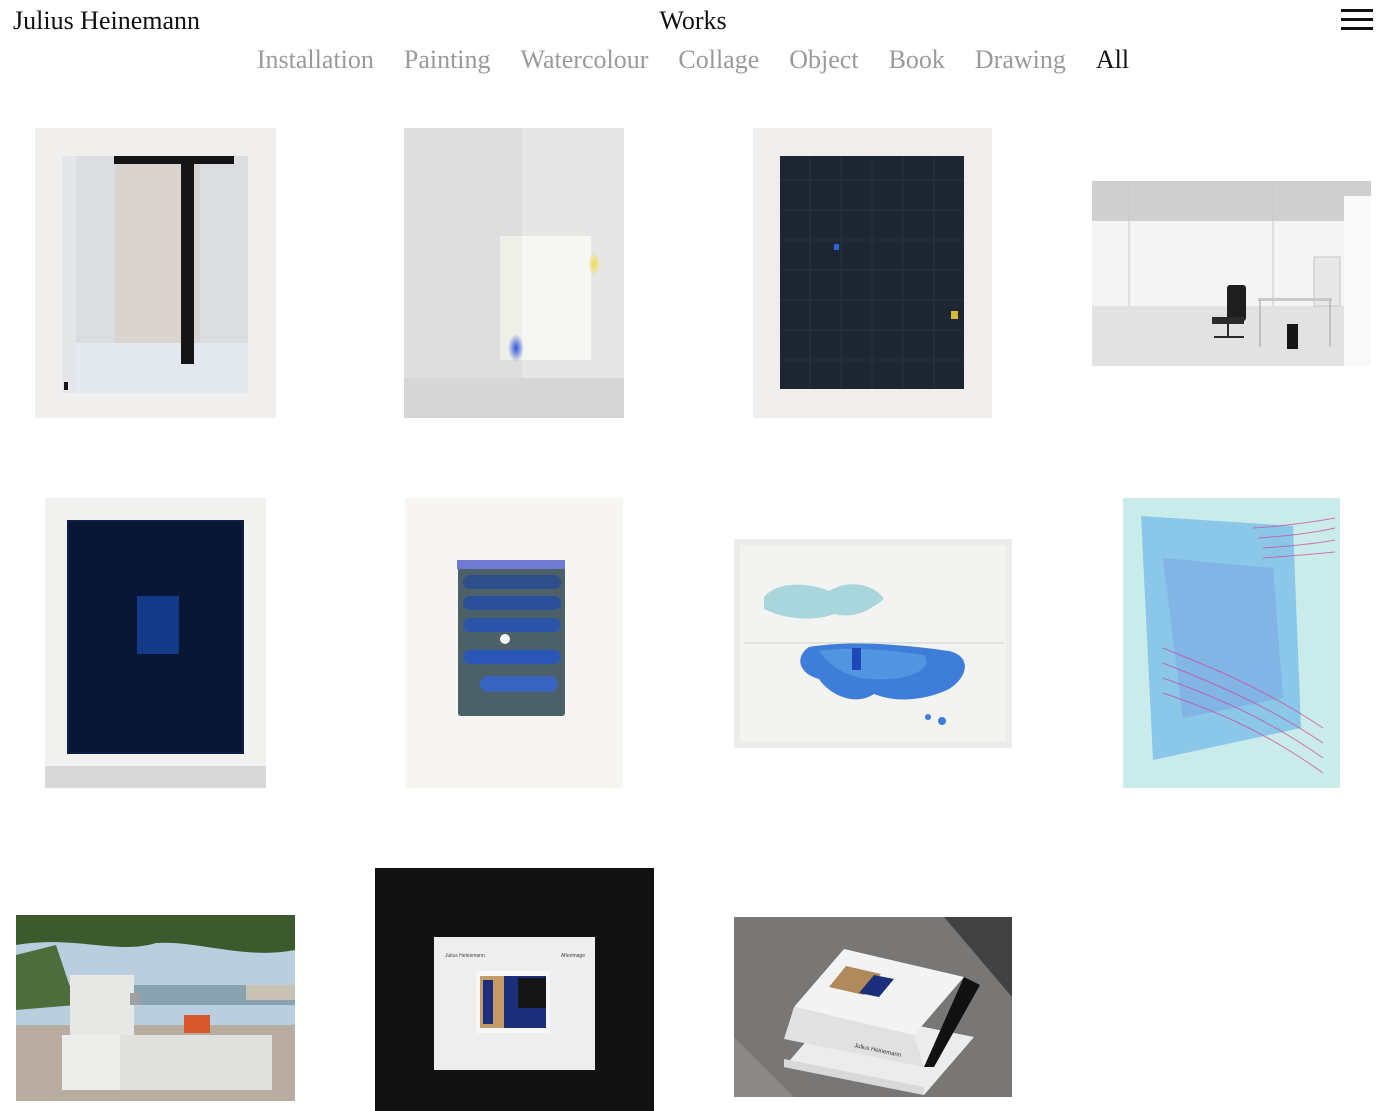  Describe the element at coordinates (573, 956) in the screenshot. I see `book-title-text: Afterimage` at that location.